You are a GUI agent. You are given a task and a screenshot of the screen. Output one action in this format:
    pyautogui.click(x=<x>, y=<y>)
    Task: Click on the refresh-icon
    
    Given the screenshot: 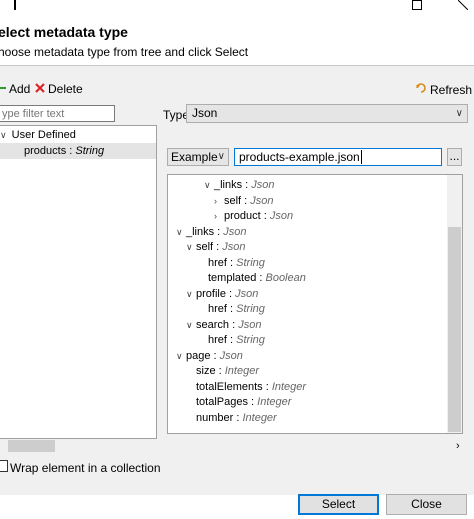 What is the action you would take?
    pyautogui.click(x=421, y=89)
    